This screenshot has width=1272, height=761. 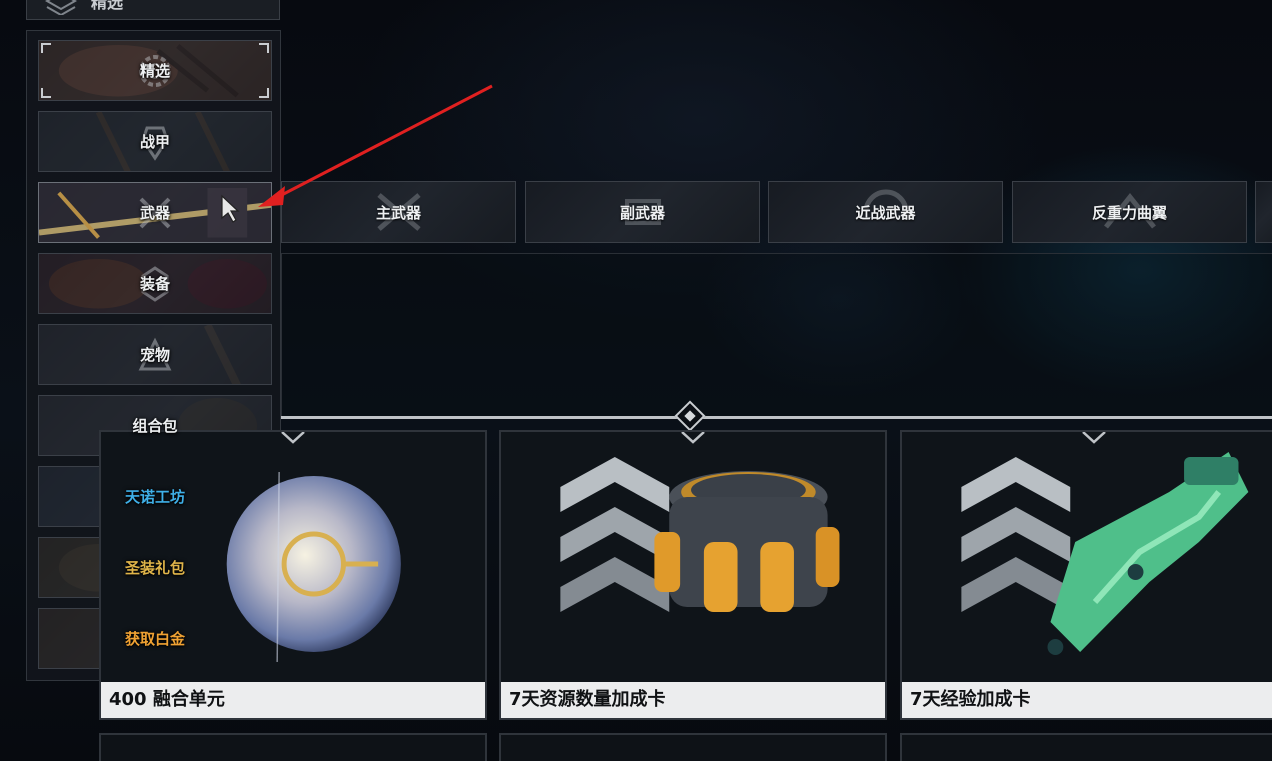 I want to click on product-card-affinity-booster: 7天经验加成卡, so click(x=1086, y=575).